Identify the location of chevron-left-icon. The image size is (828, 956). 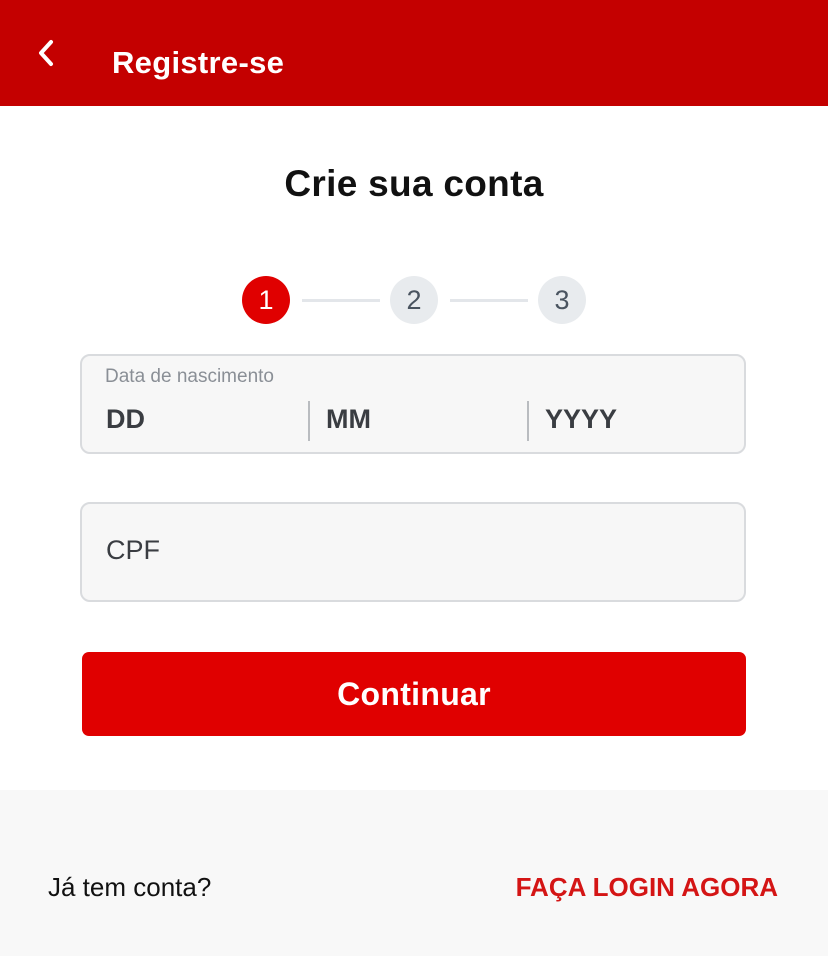
(46, 53).